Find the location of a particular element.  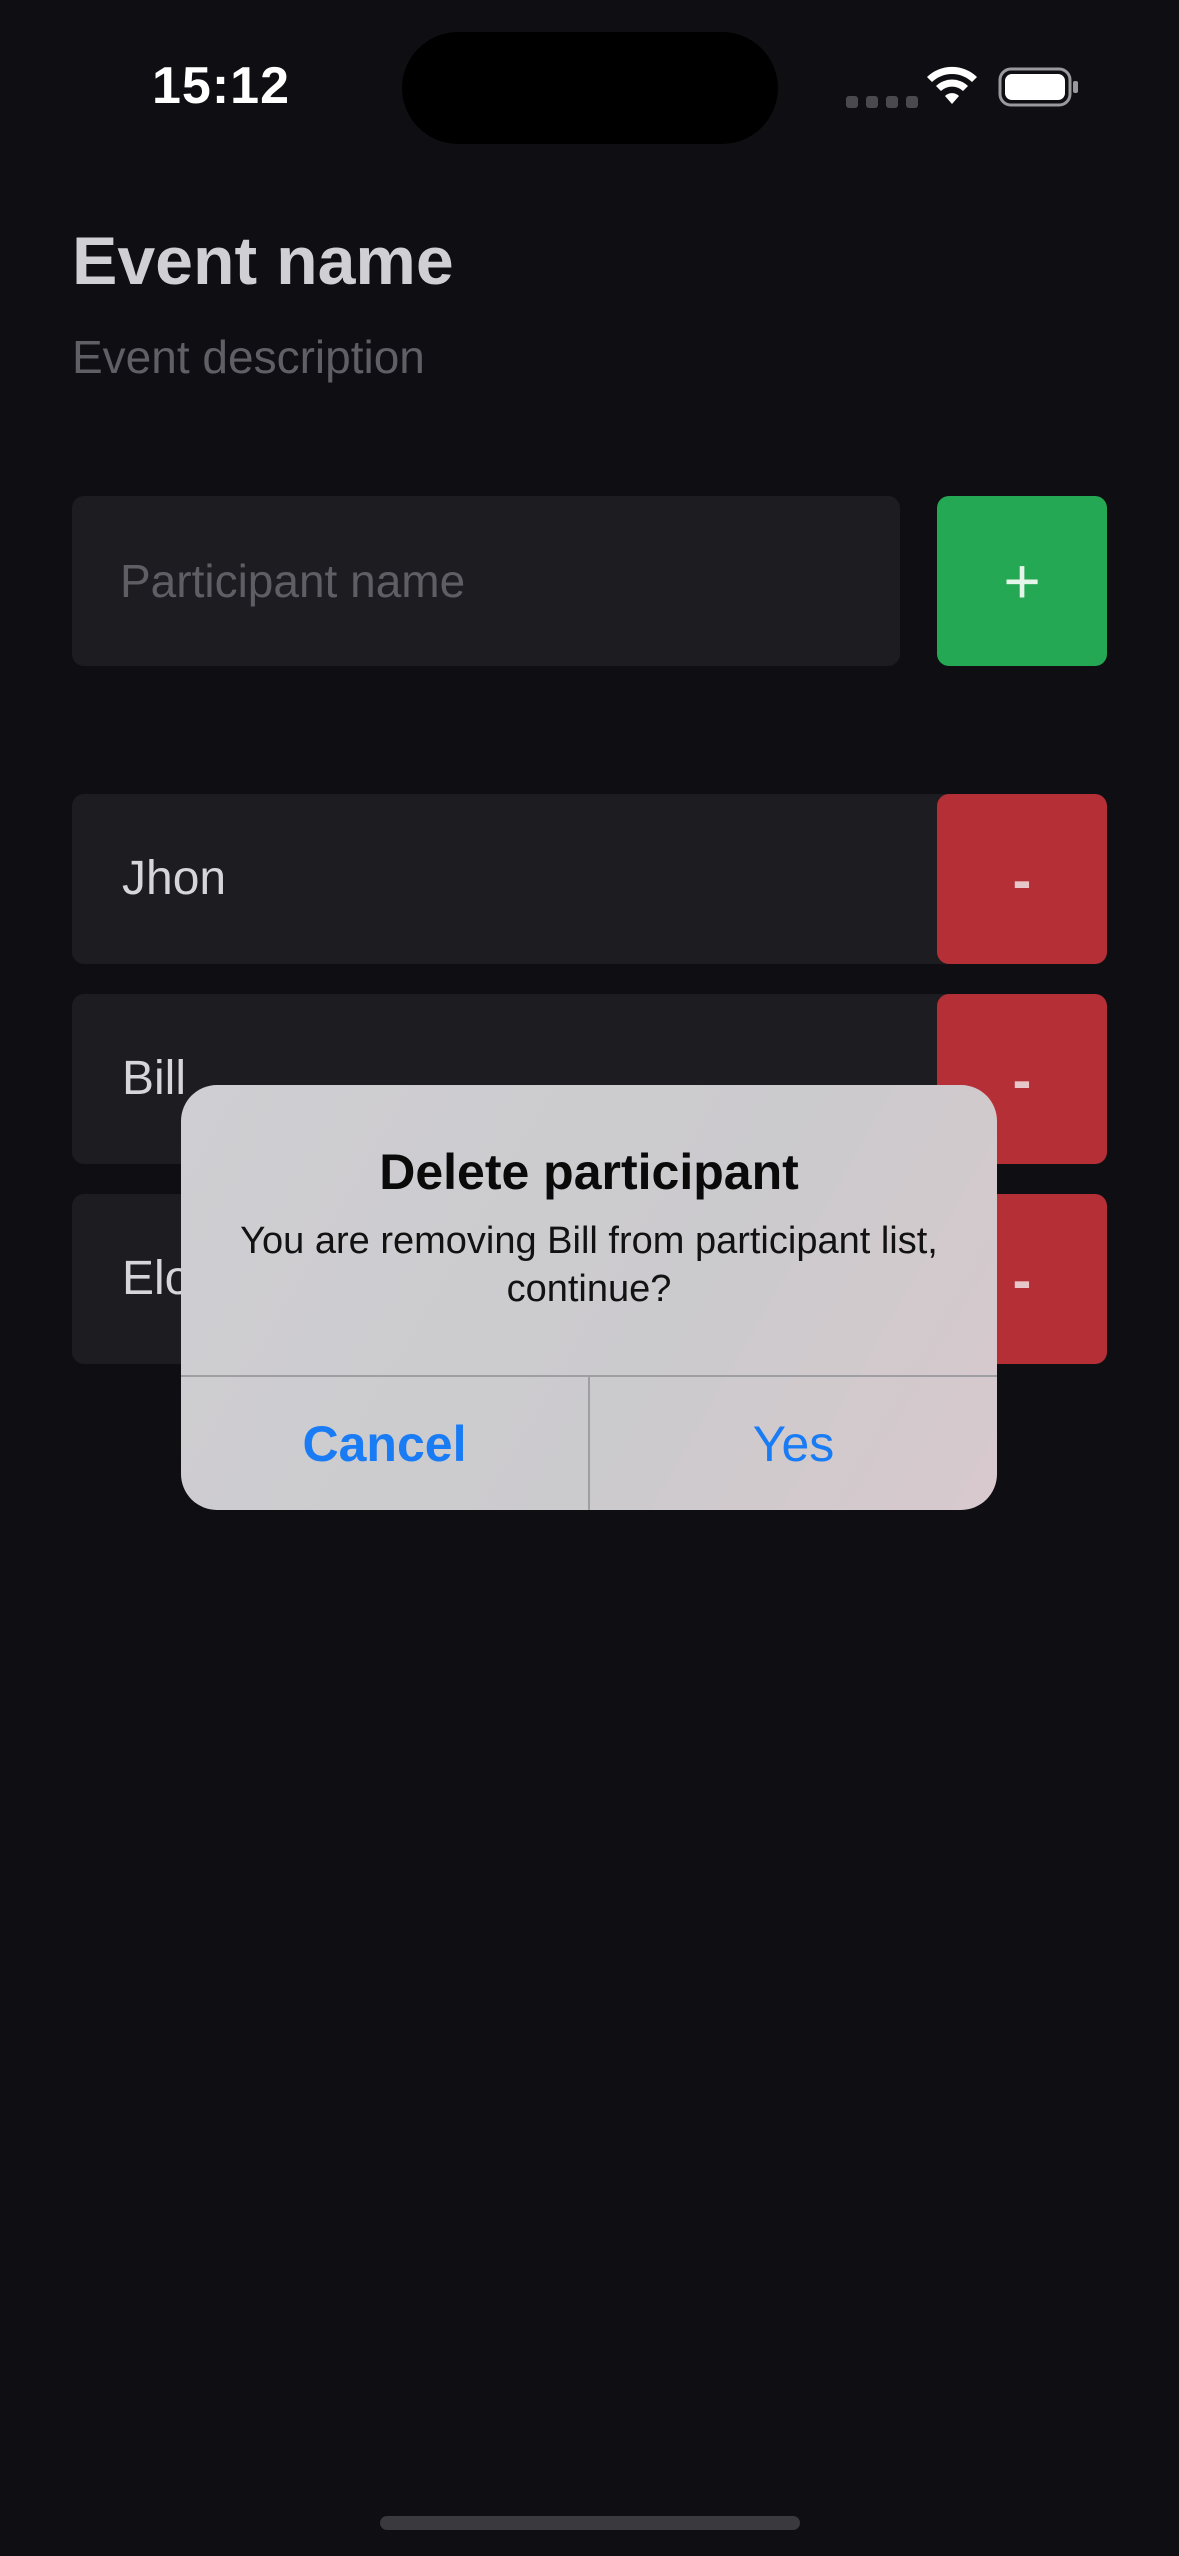

participant-name: Jhon is located at coordinates (174, 878).